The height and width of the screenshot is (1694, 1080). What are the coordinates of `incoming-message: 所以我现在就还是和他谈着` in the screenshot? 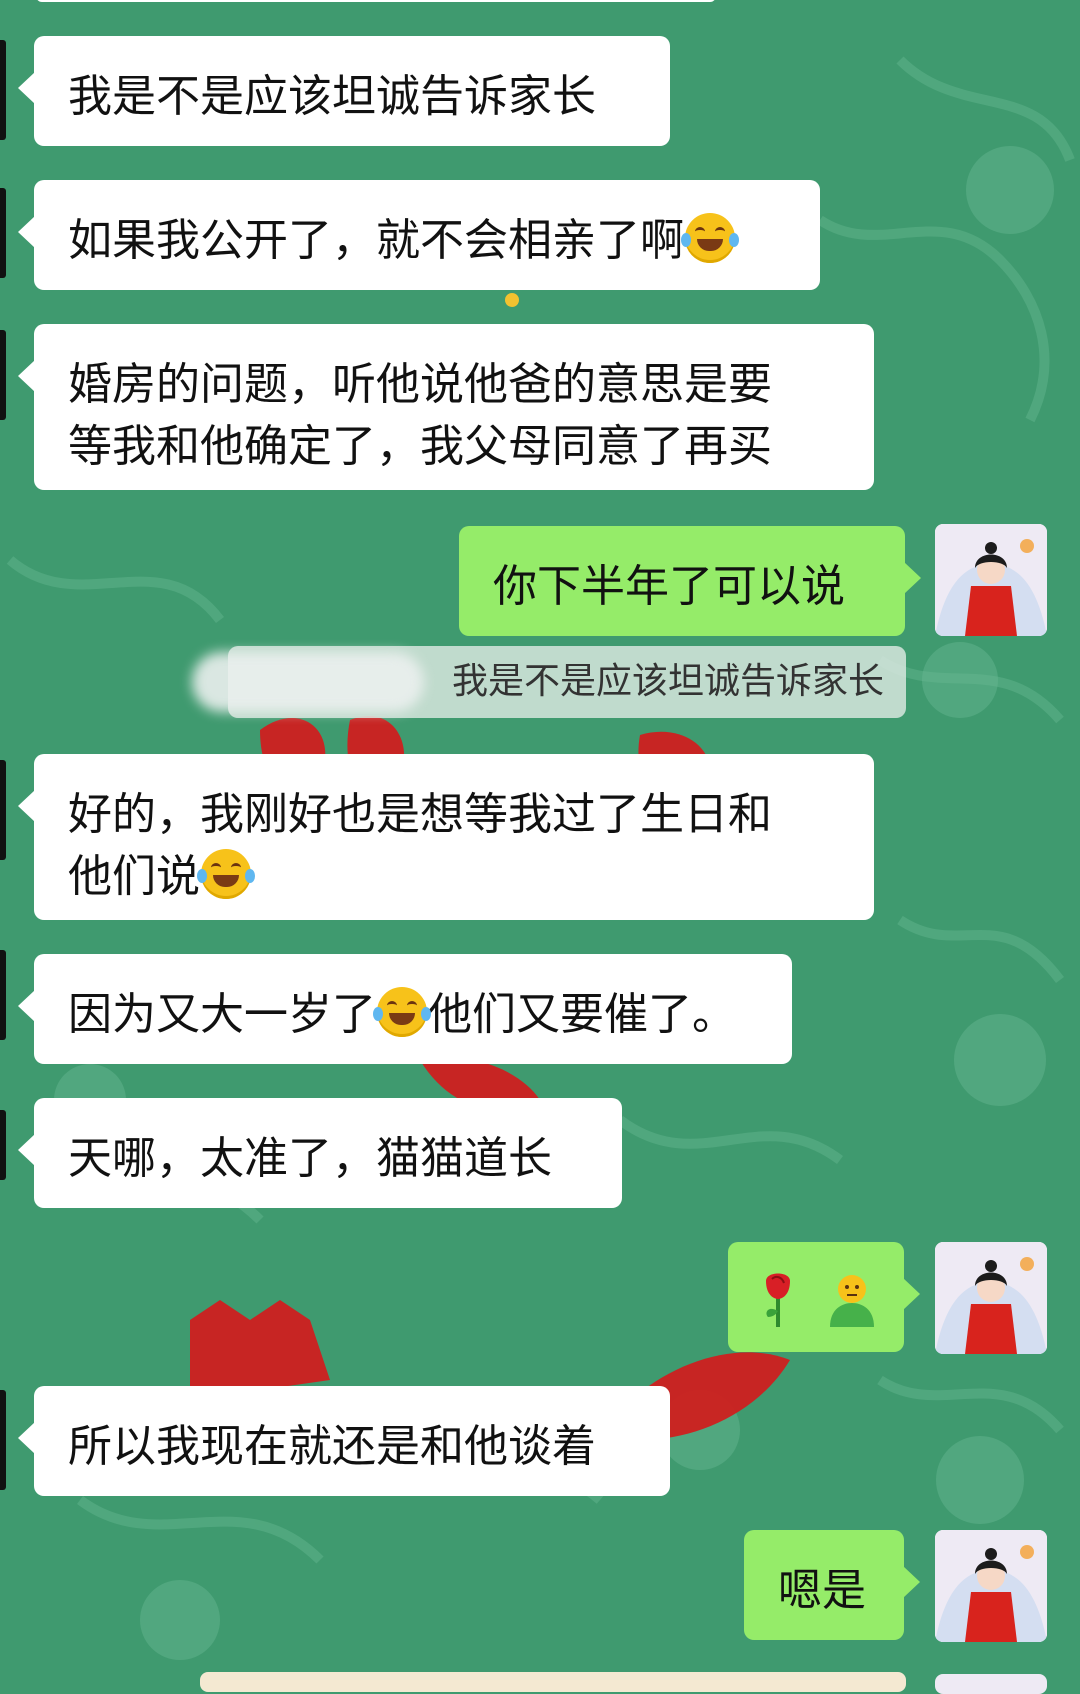 It's located at (344, 1441).